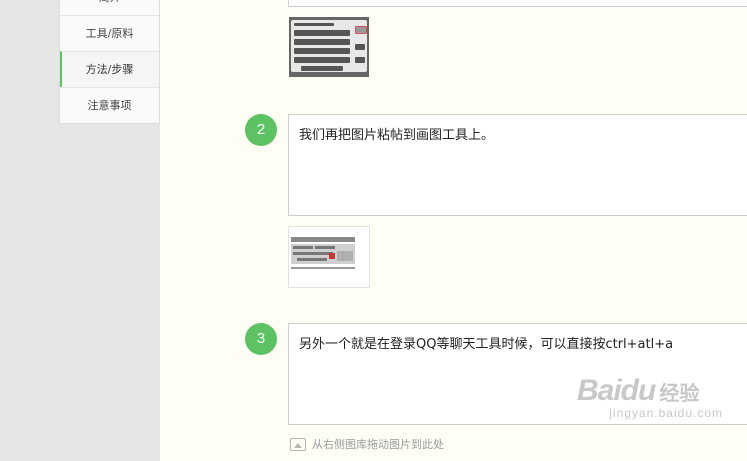 Image resolution: width=747 pixels, height=461 pixels. I want to click on upload-hint-text: 从右侧图库拖动图片到此处, so click(378, 444).